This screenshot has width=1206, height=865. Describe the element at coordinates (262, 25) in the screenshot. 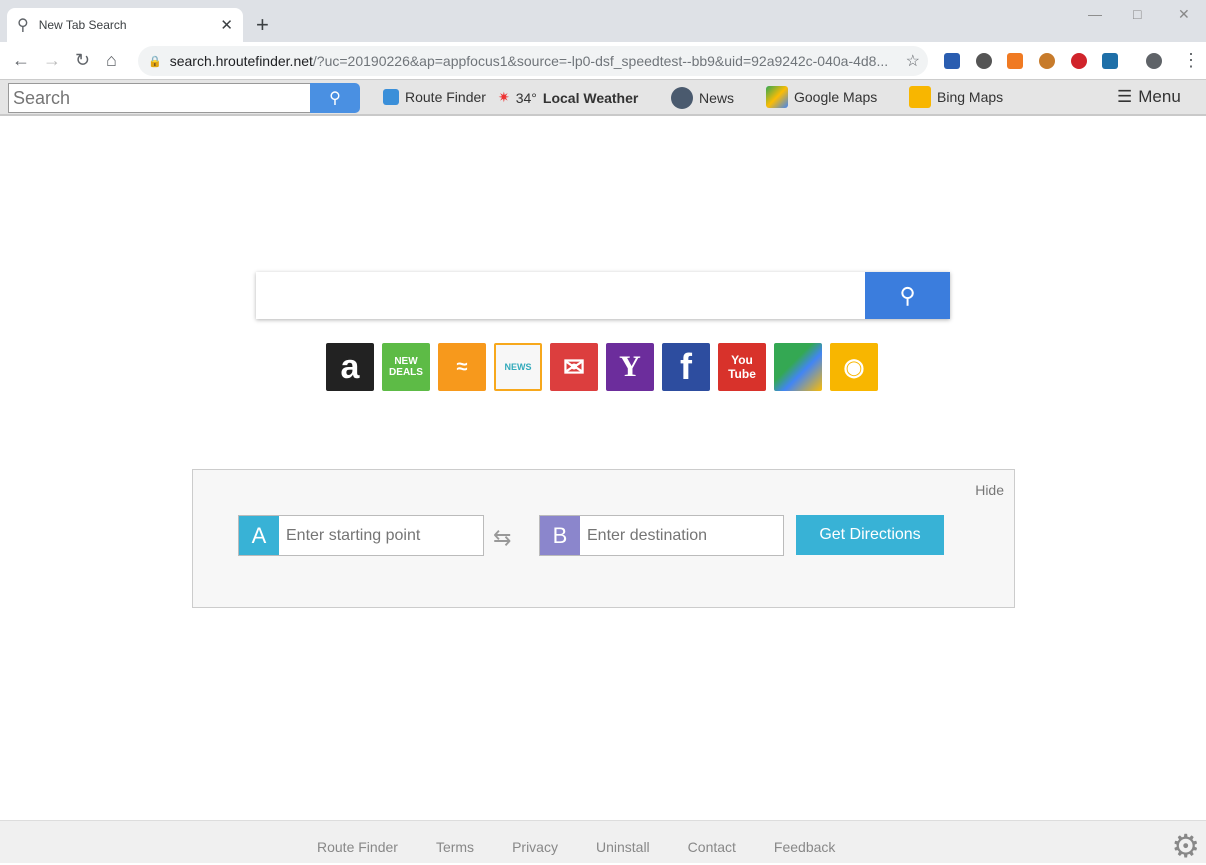

I see `new-tab-button: +` at that location.